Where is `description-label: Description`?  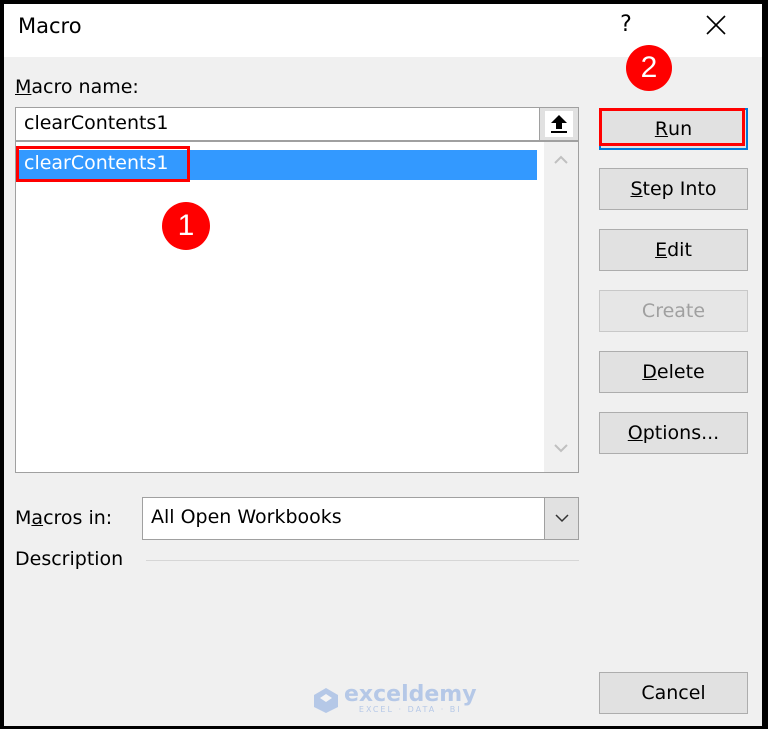
description-label: Description is located at coordinates (69, 559).